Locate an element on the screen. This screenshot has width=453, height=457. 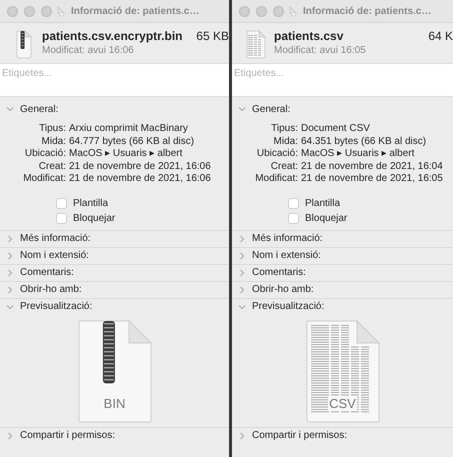
info-value: 21 de novembre de 2021, 16:05 is located at coordinates (372, 179).